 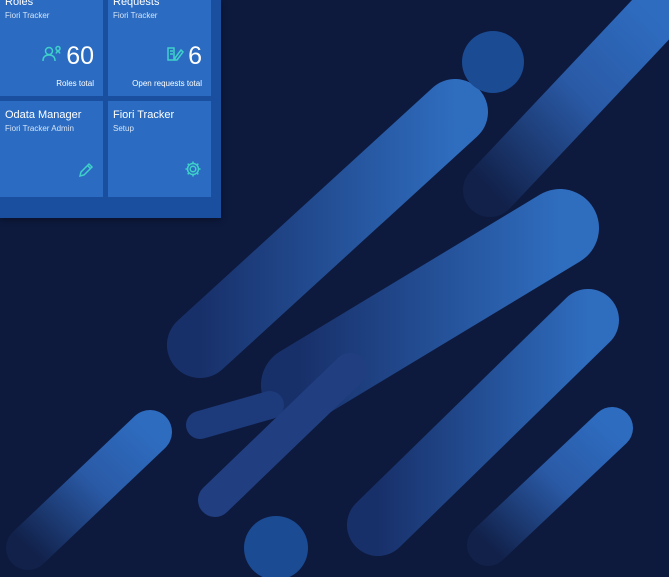 What do you see at coordinates (75, 83) in the screenshot?
I see `tile-footer: Roles total` at bounding box center [75, 83].